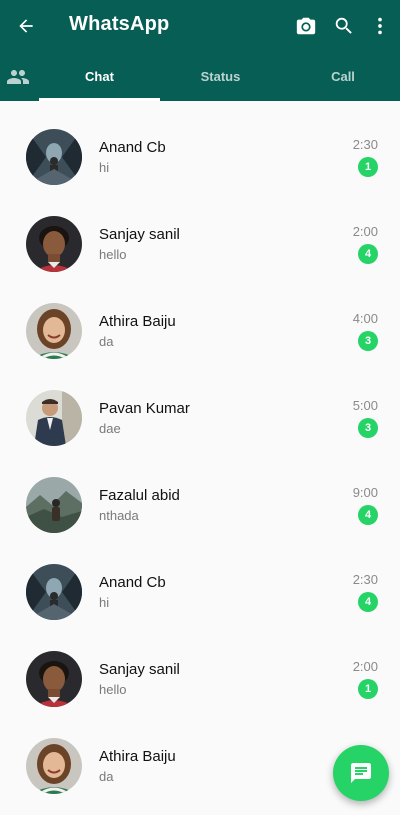  I want to click on app-bar: WhatsApp Chat Status Call, so click(200, 50).